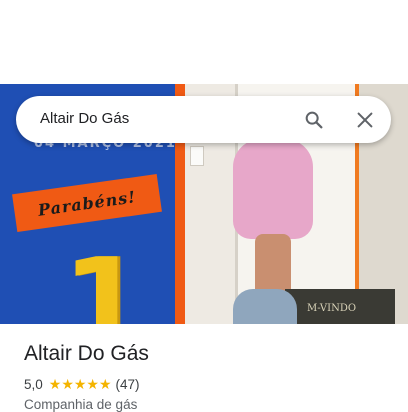 This screenshot has width=408, height=412. I want to click on banner-ribbon: Parabéns!, so click(87, 203).